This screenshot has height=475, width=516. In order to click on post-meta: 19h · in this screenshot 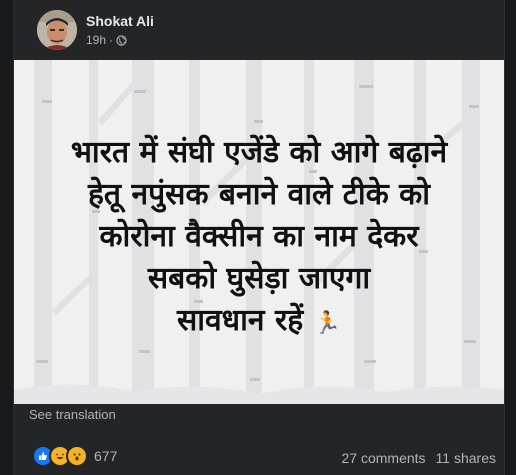, I will do `click(106, 40)`.